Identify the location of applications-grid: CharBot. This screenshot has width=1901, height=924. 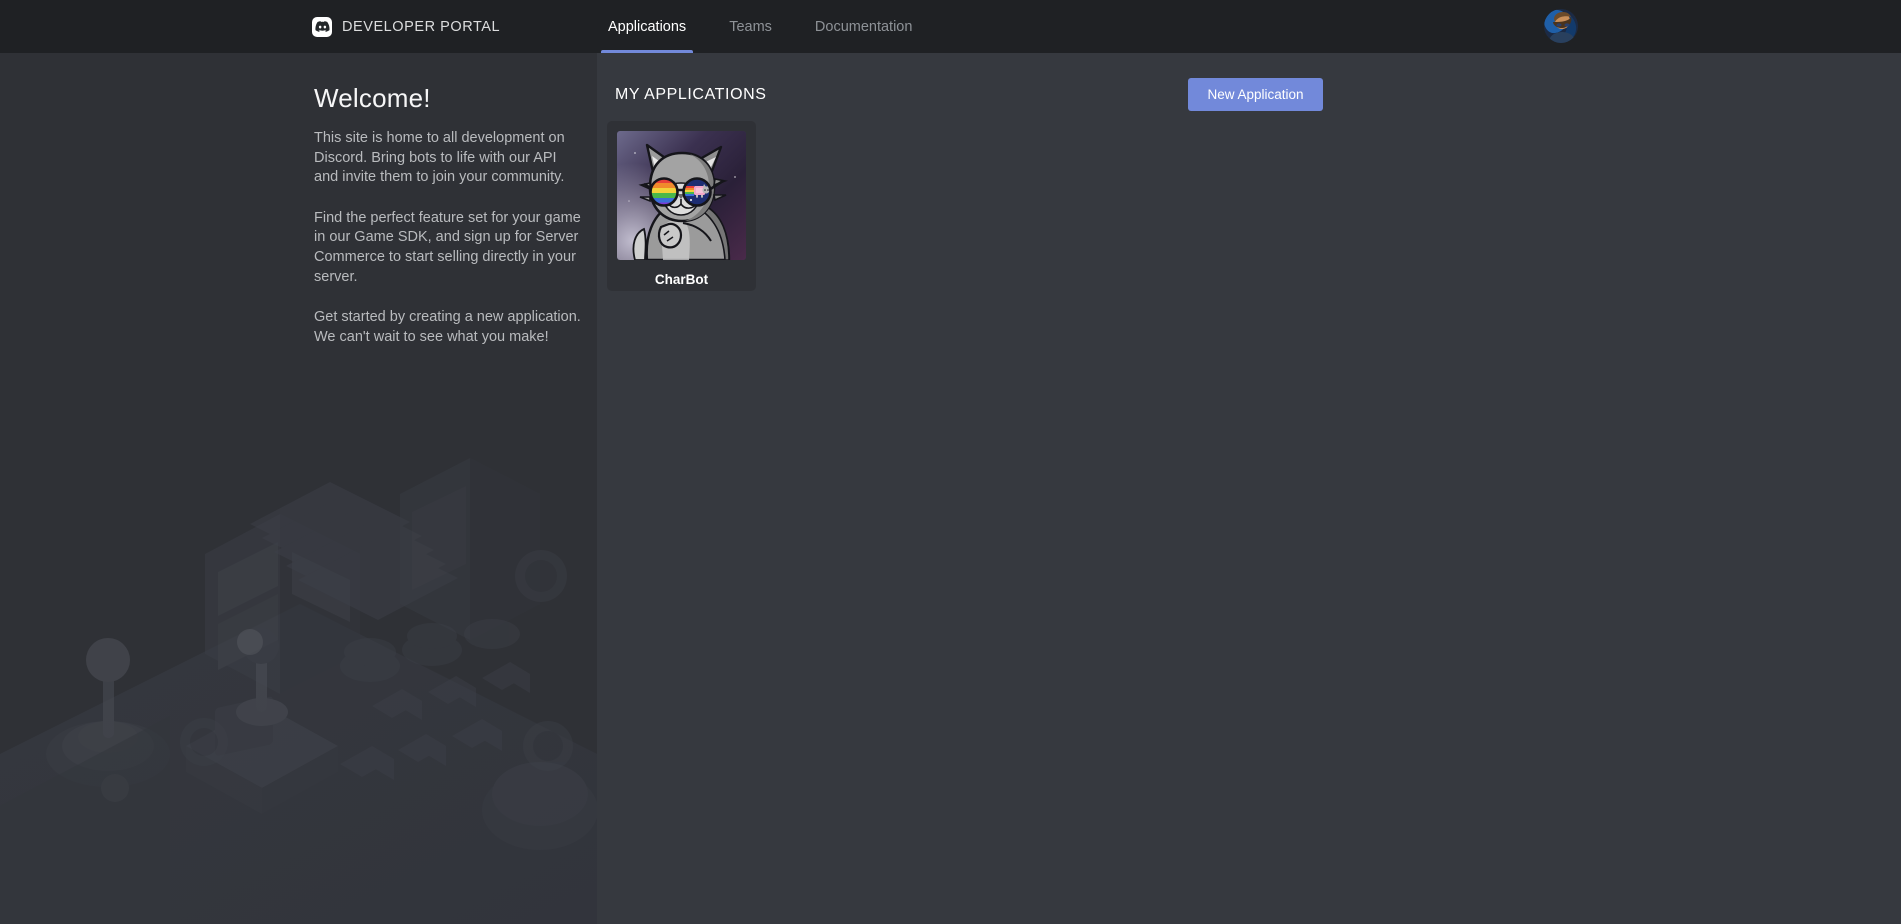
(681, 206).